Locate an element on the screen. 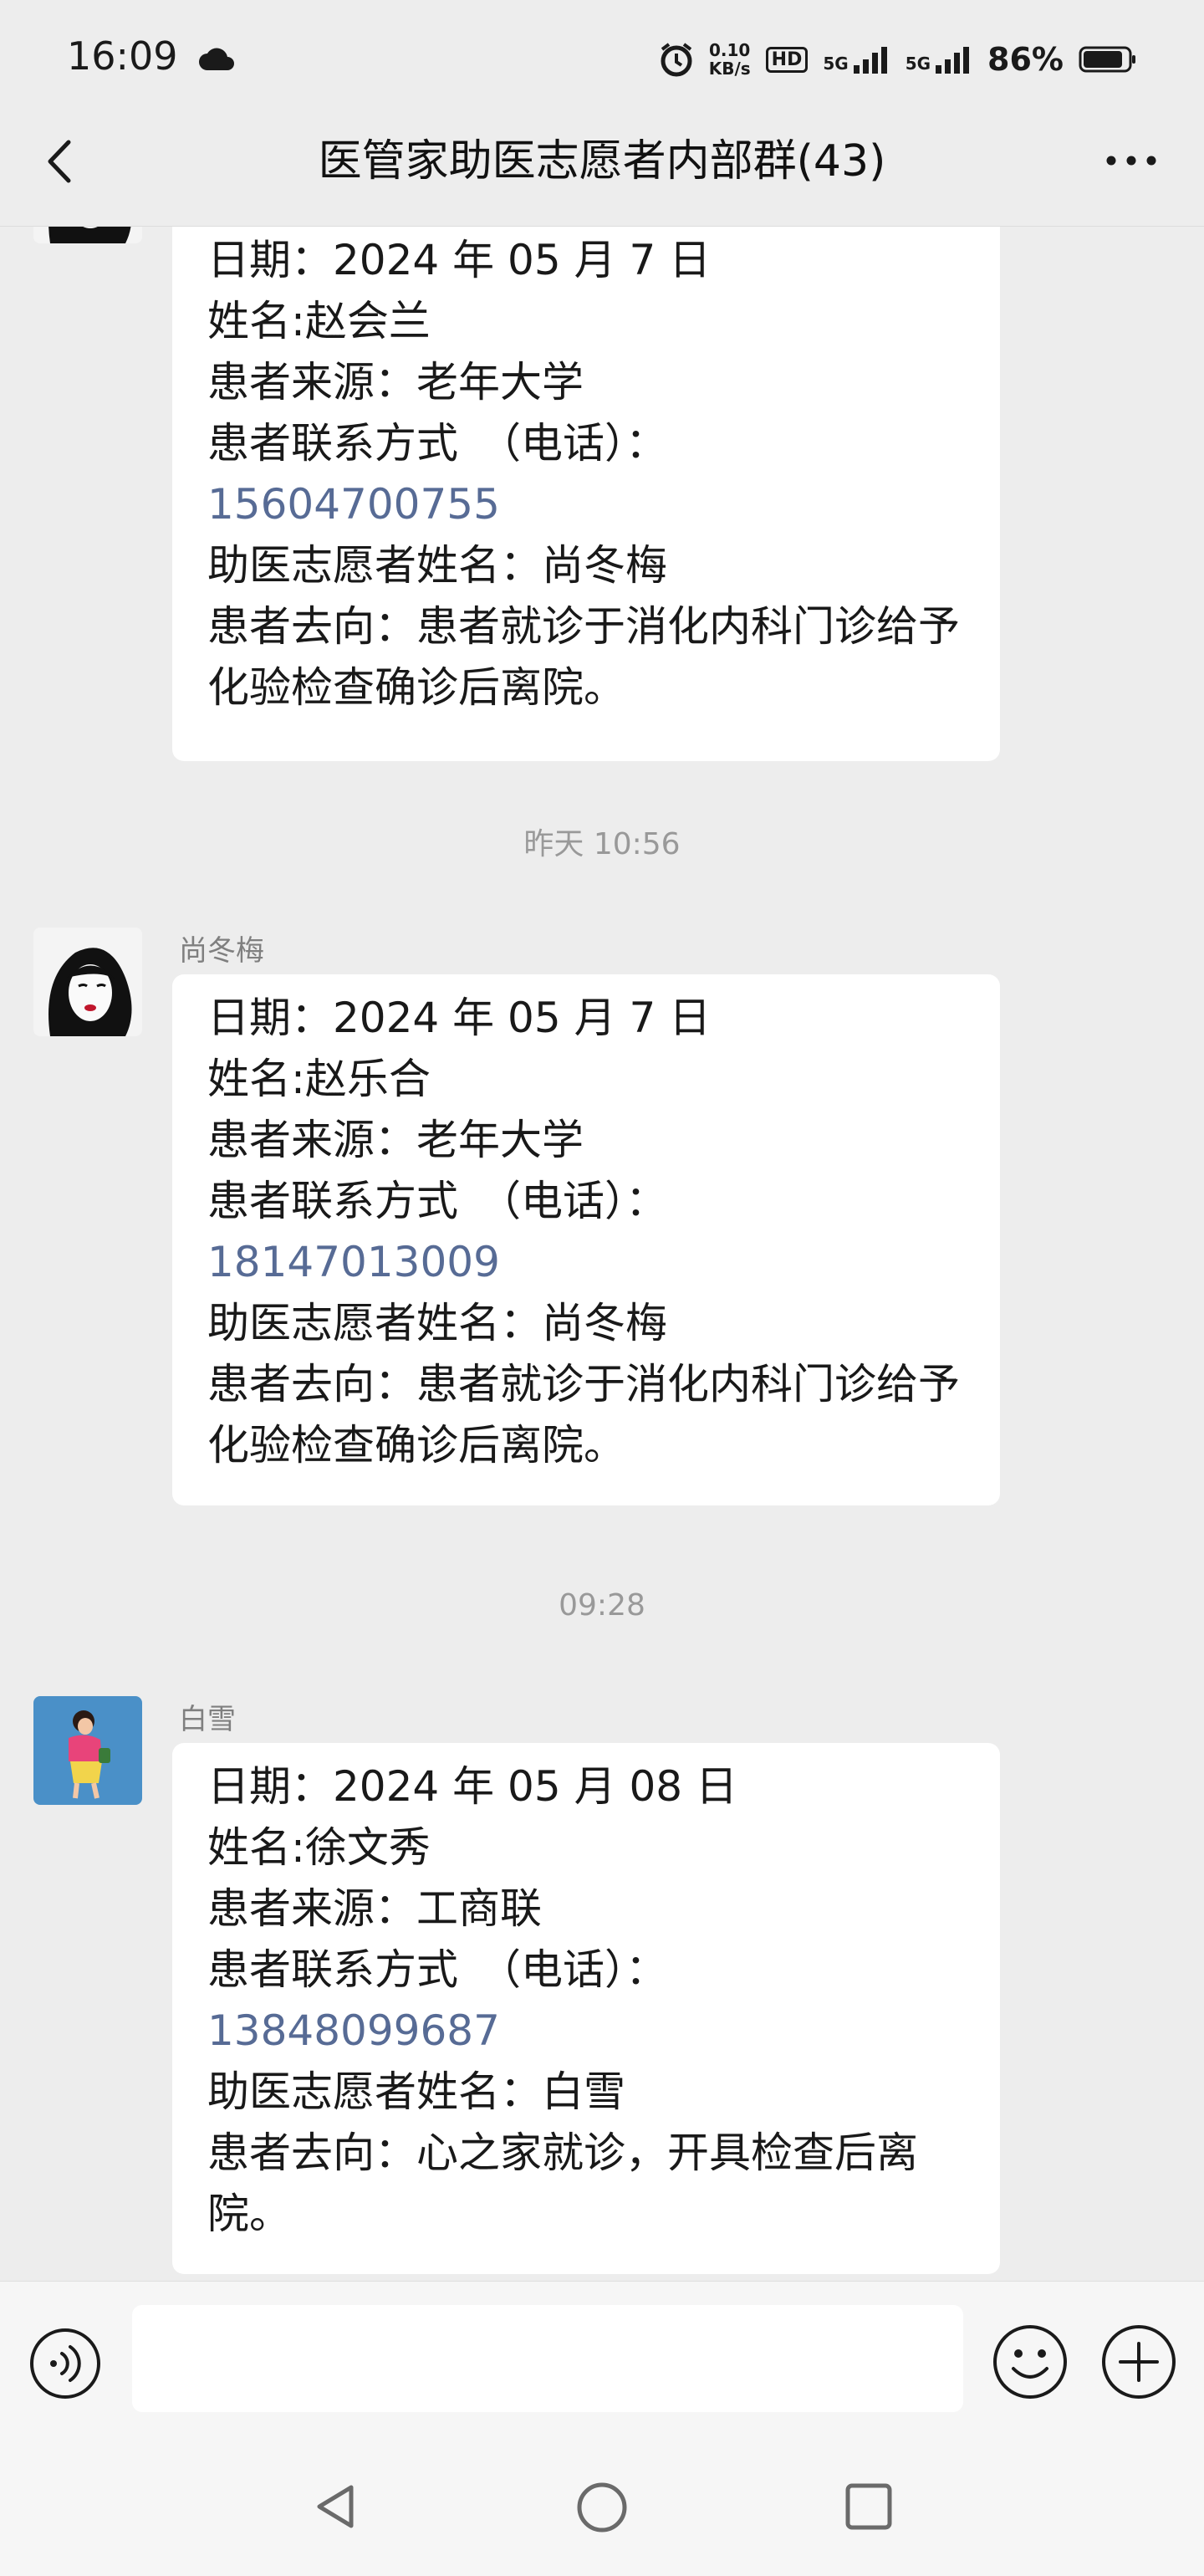  plus-icon is located at coordinates (1138, 2361).